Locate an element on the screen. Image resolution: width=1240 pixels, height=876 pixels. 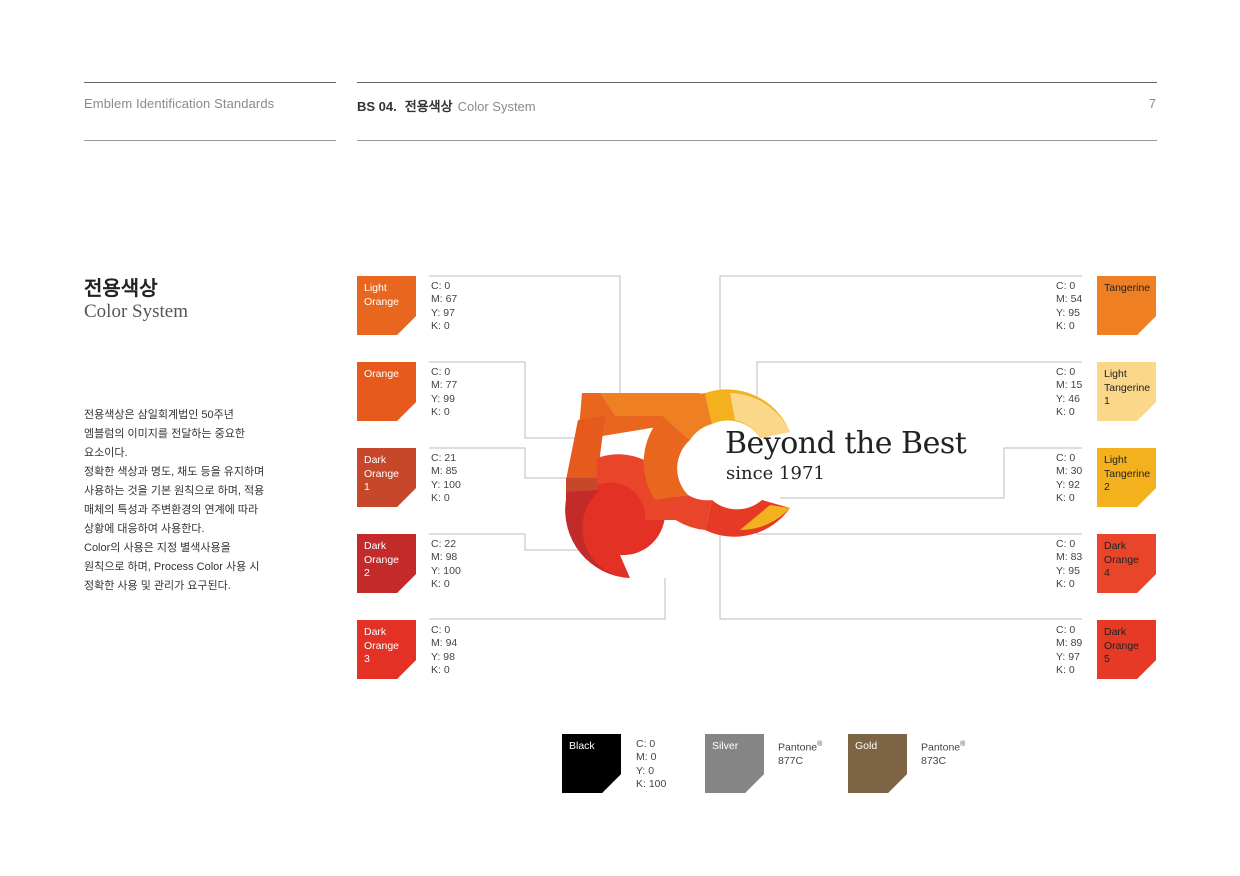
swatch-label: Dark Orange 3 is located at coordinates (382, 645).